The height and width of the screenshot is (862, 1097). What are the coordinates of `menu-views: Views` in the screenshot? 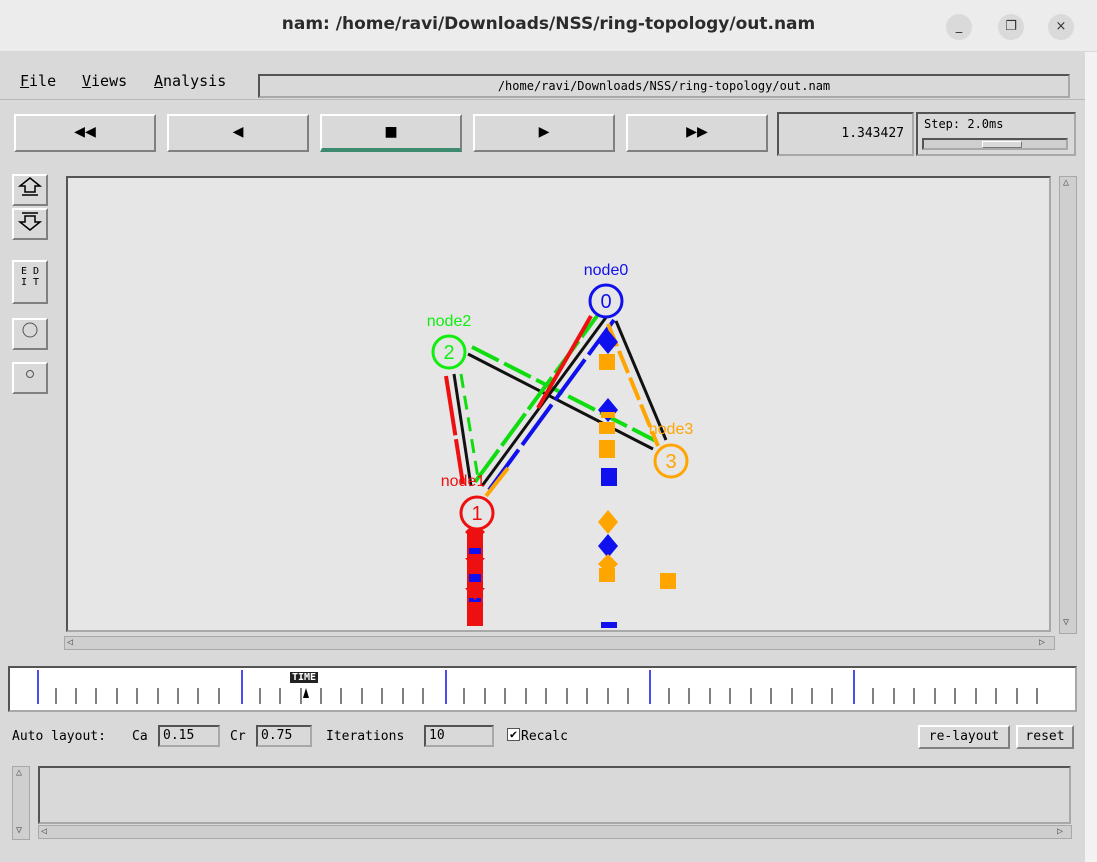 It's located at (104, 81).